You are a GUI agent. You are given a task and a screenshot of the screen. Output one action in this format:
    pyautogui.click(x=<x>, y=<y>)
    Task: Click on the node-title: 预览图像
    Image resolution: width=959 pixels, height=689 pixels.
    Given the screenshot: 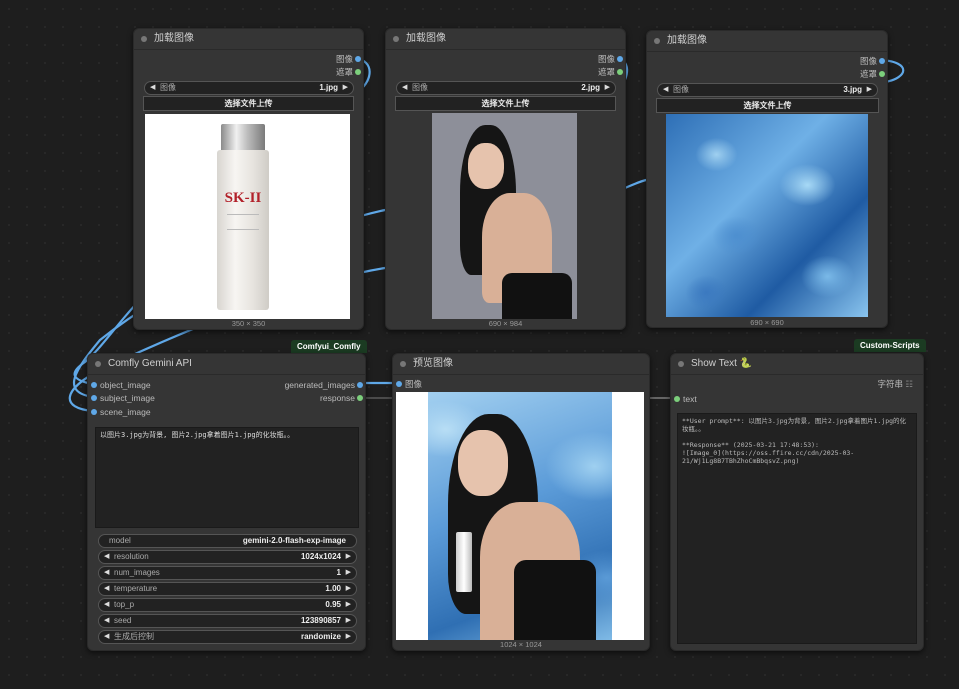 What is the action you would take?
    pyautogui.click(x=521, y=364)
    